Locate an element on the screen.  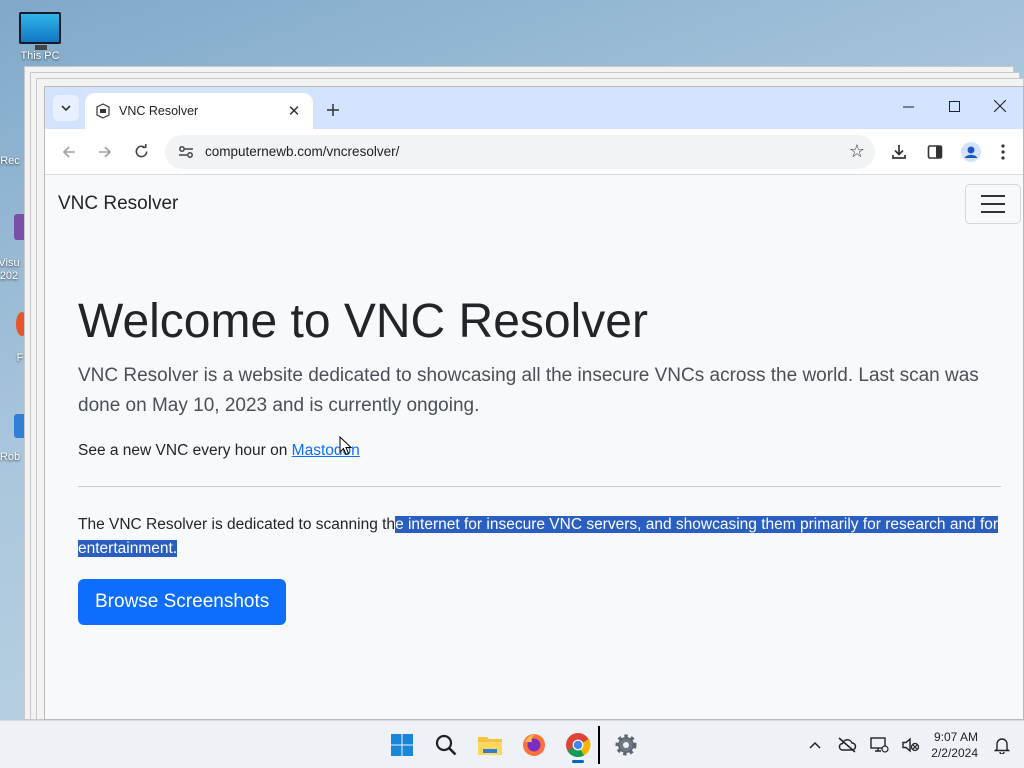
maximize-button is located at coordinates (954, 106).